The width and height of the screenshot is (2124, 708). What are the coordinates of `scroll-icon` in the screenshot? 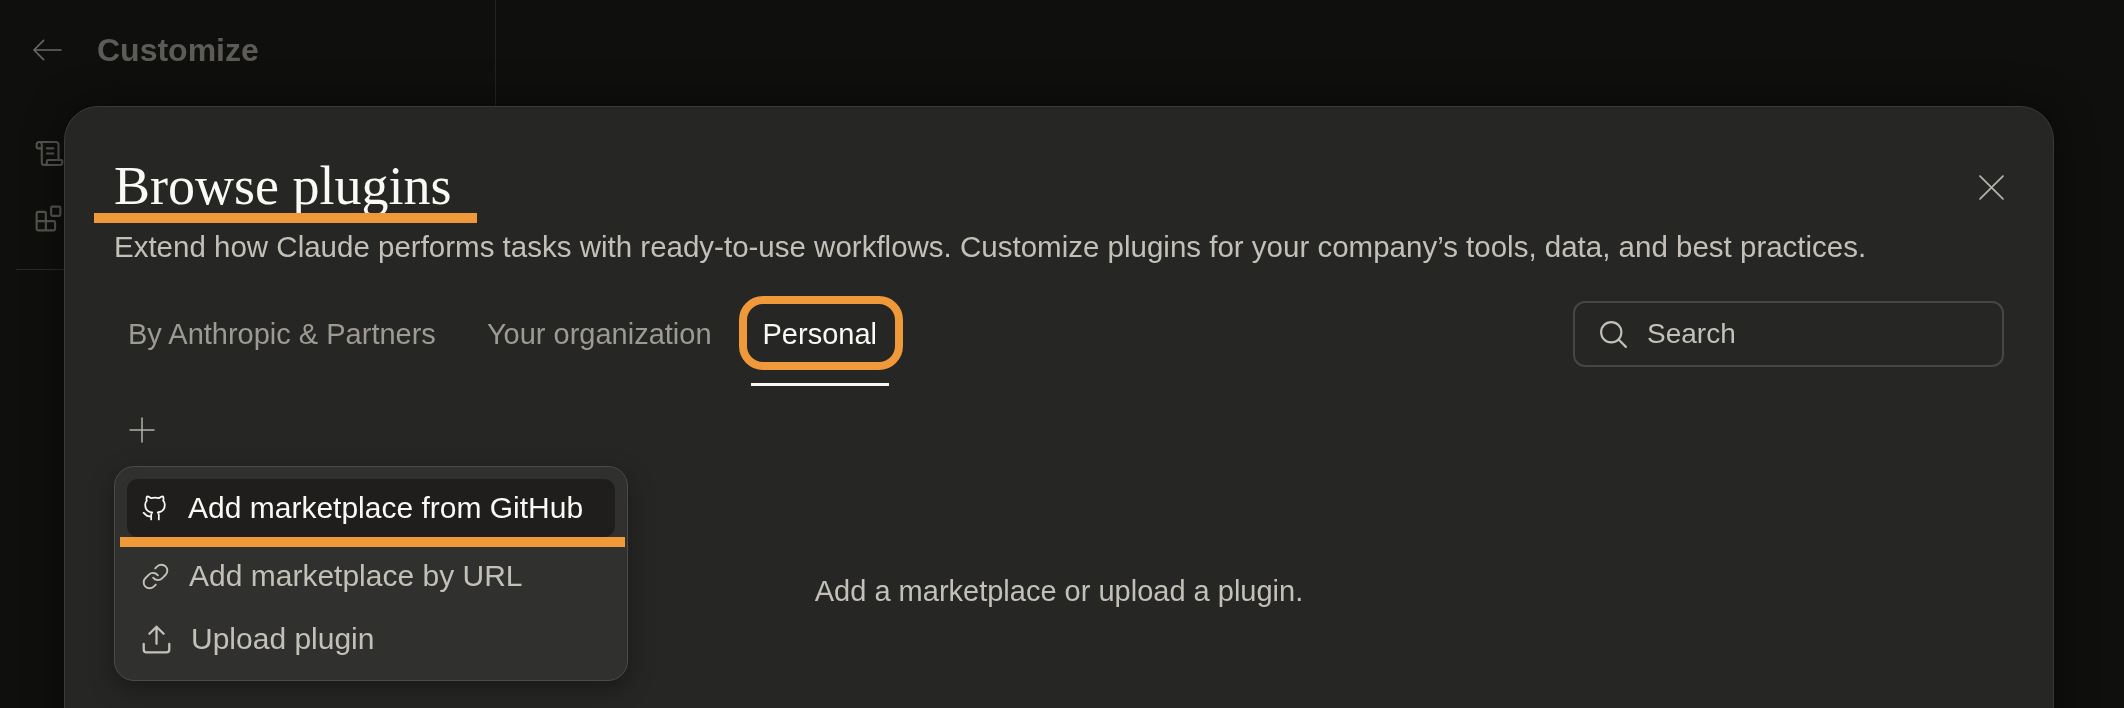 It's located at (49, 153).